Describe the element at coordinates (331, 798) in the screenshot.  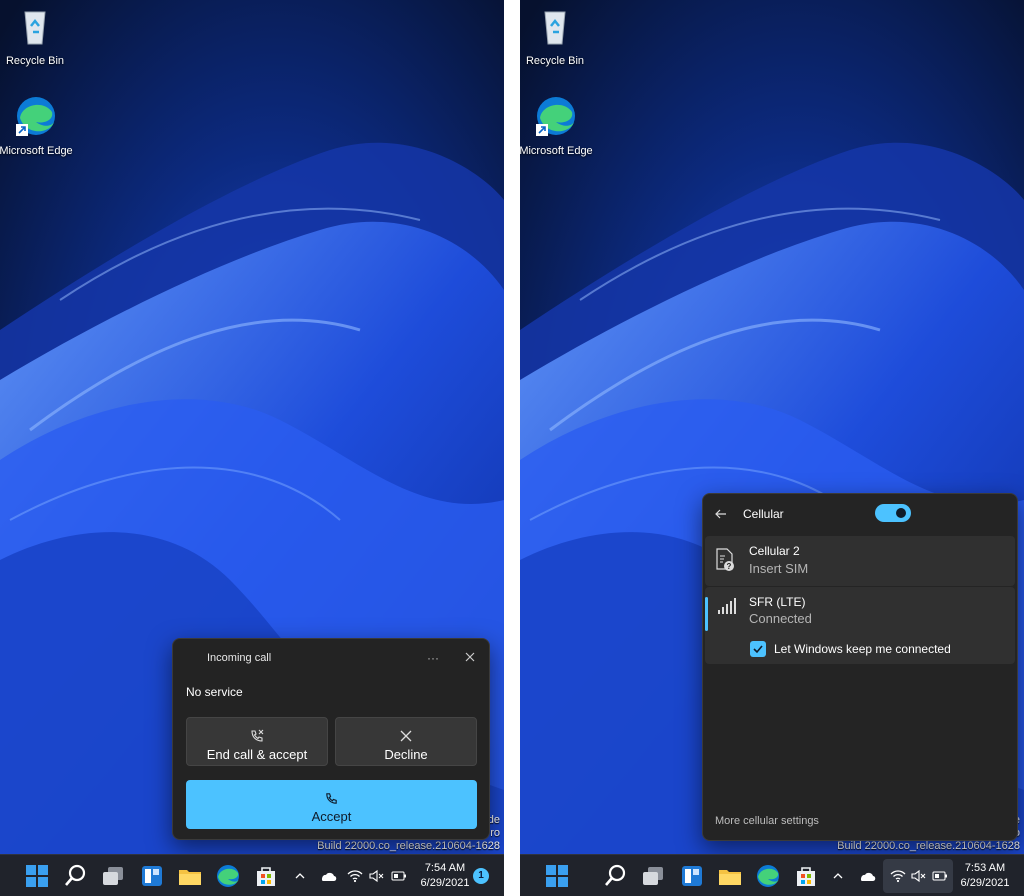
I see `phone-icon` at that location.